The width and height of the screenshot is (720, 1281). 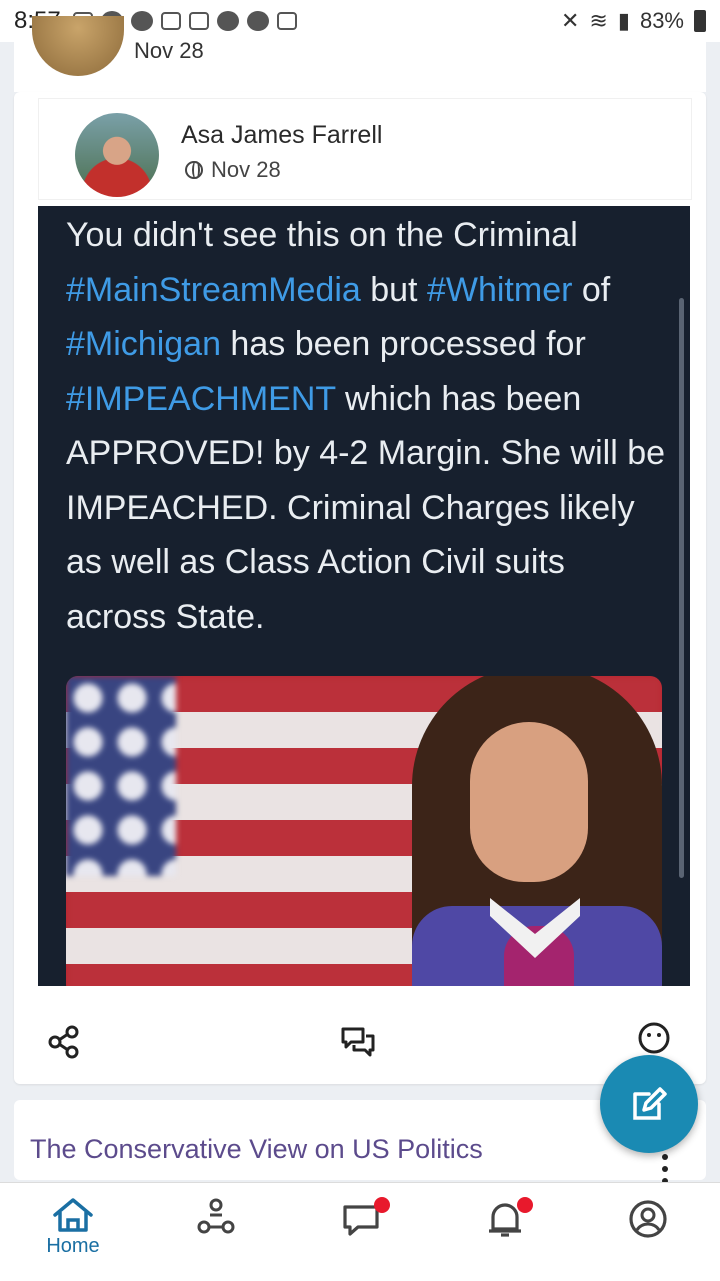 What do you see at coordinates (499, 289) in the screenshot?
I see `hashtag: #Whitmer` at bounding box center [499, 289].